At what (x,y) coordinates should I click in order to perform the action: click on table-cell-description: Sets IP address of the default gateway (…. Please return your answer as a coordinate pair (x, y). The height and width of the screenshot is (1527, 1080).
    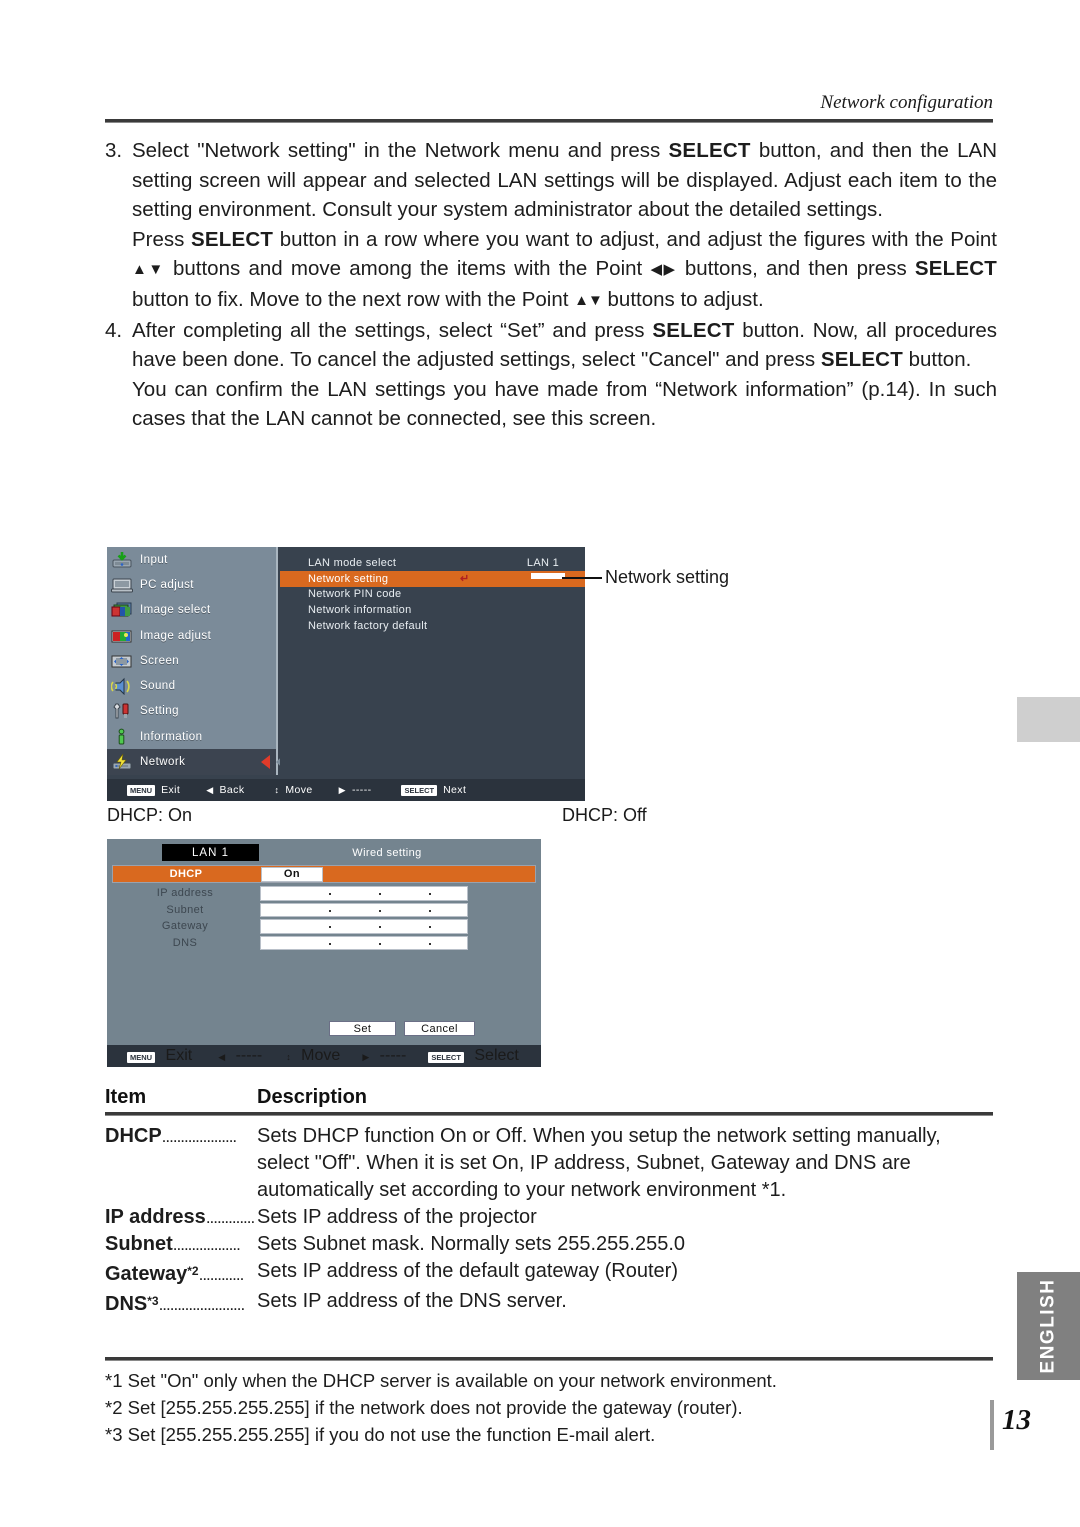
    Looking at the image, I should click on (467, 1271).